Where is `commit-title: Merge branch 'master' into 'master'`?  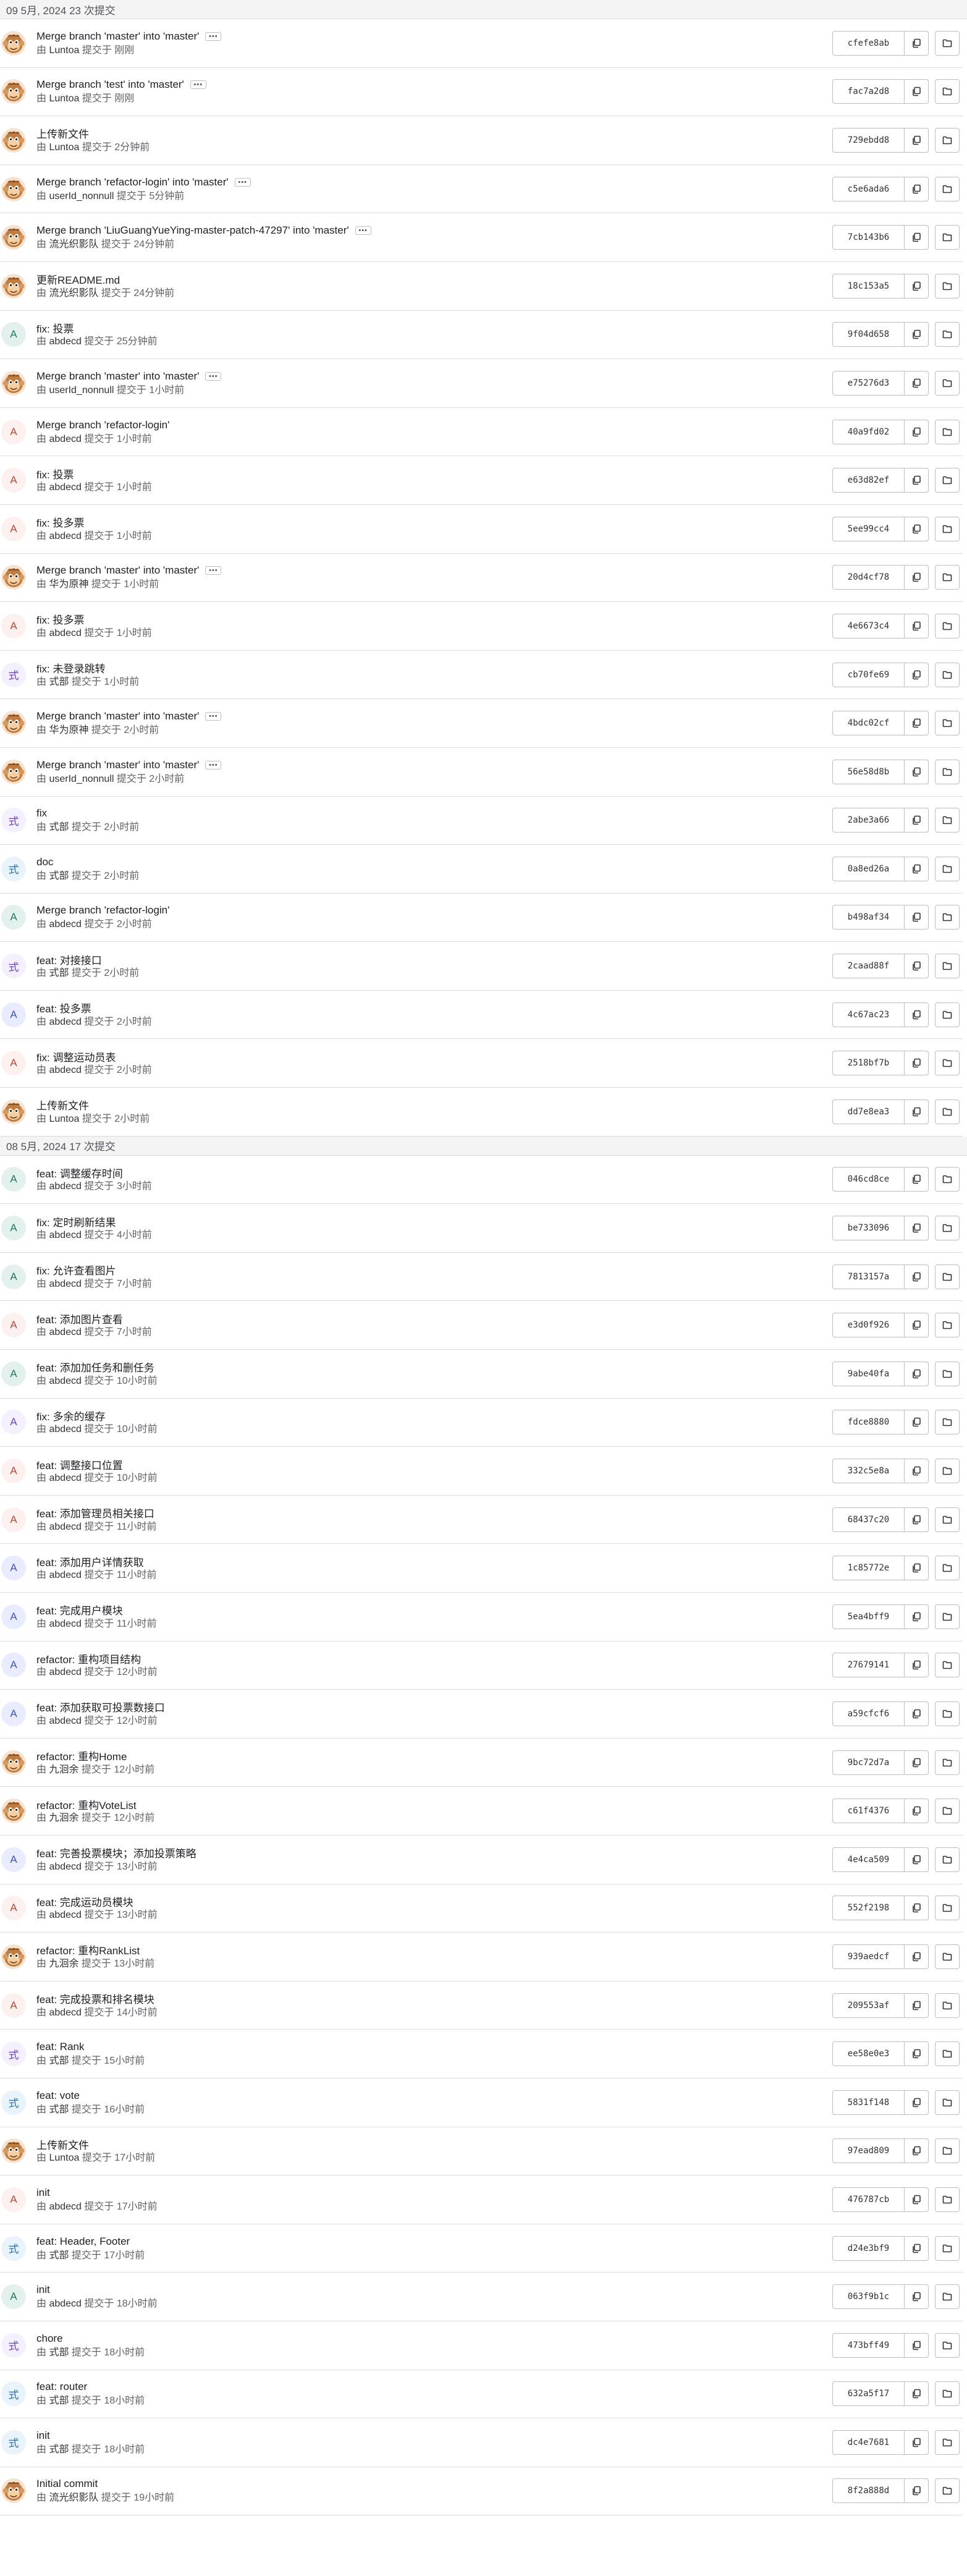
commit-title: Merge branch 'master' into 'master' is located at coordinates (117, 376).